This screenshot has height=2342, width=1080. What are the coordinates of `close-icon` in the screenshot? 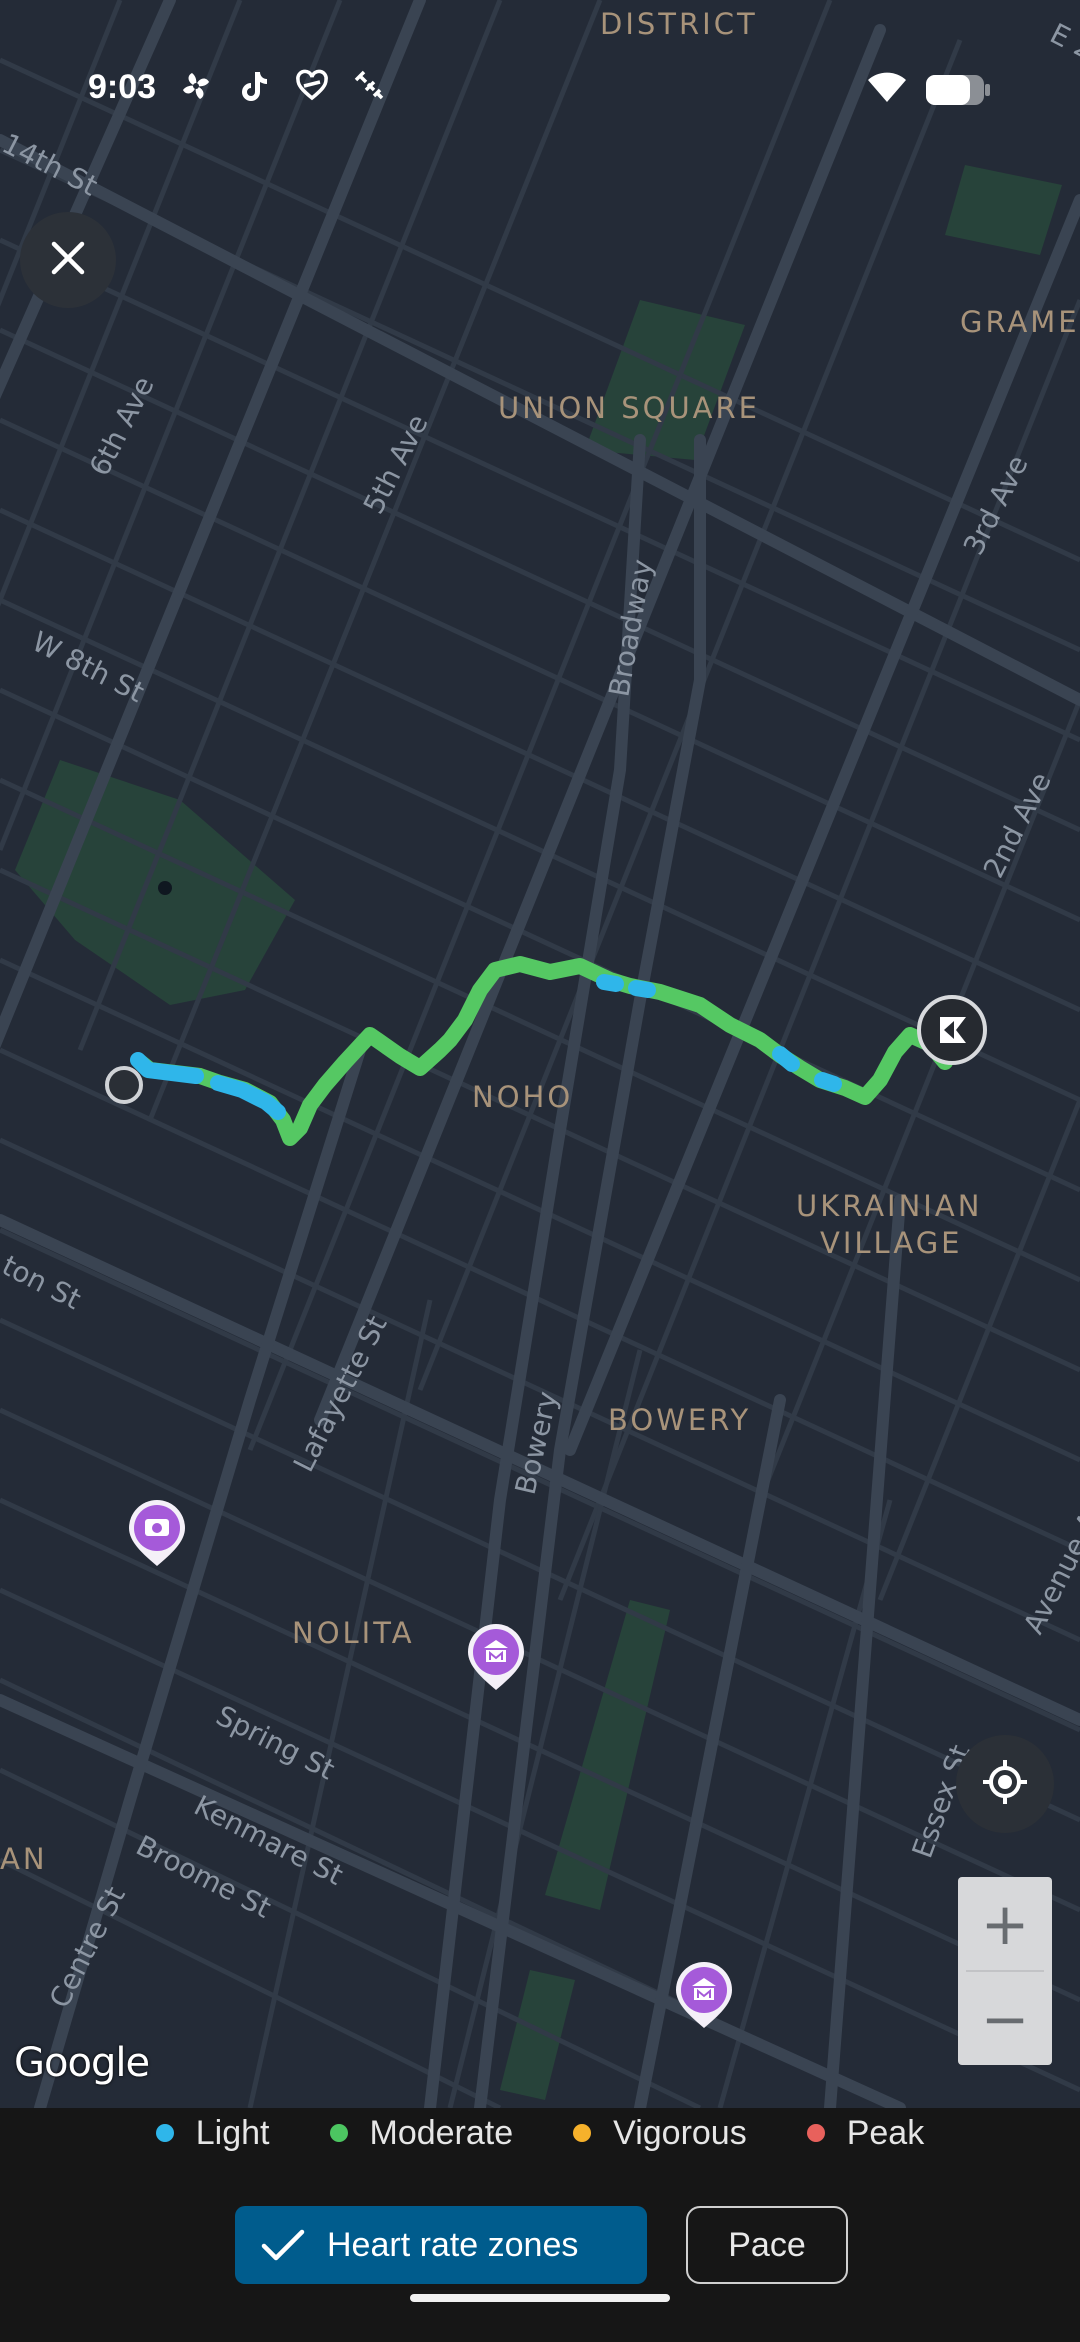 It's located at (68, 260).